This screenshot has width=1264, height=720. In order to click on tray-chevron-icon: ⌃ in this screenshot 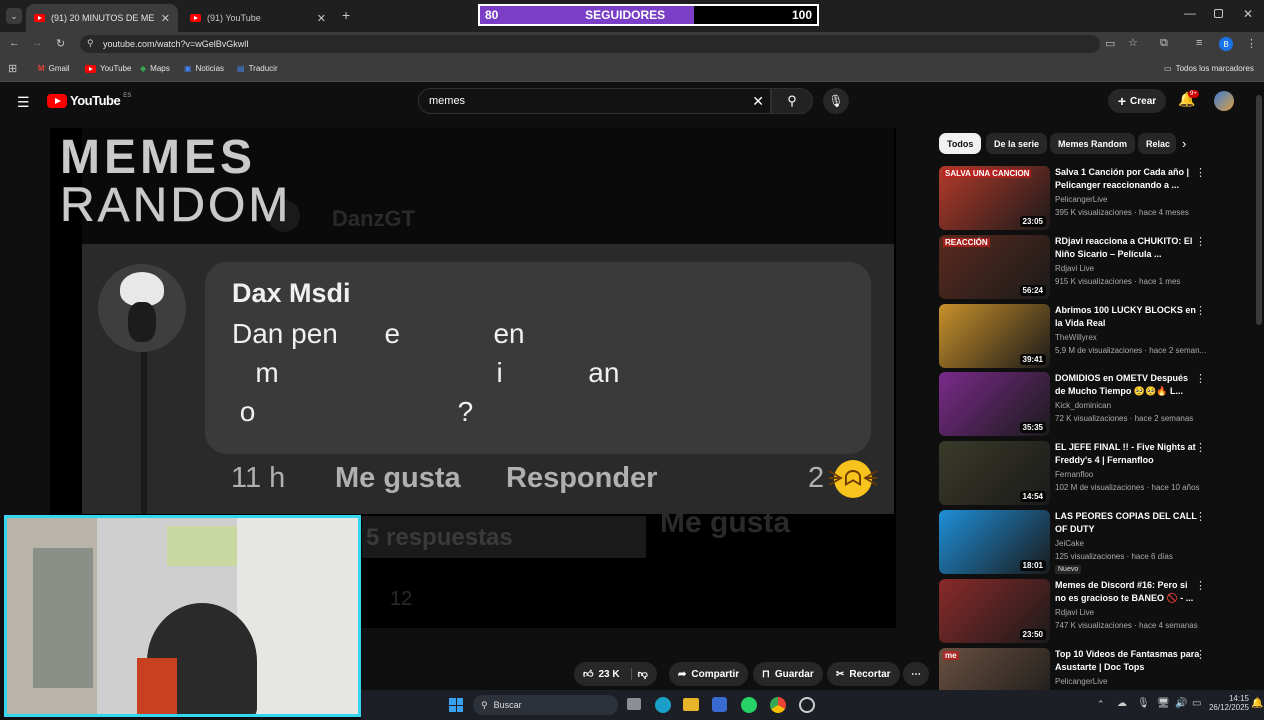, I will do `click(1101, 704)`.